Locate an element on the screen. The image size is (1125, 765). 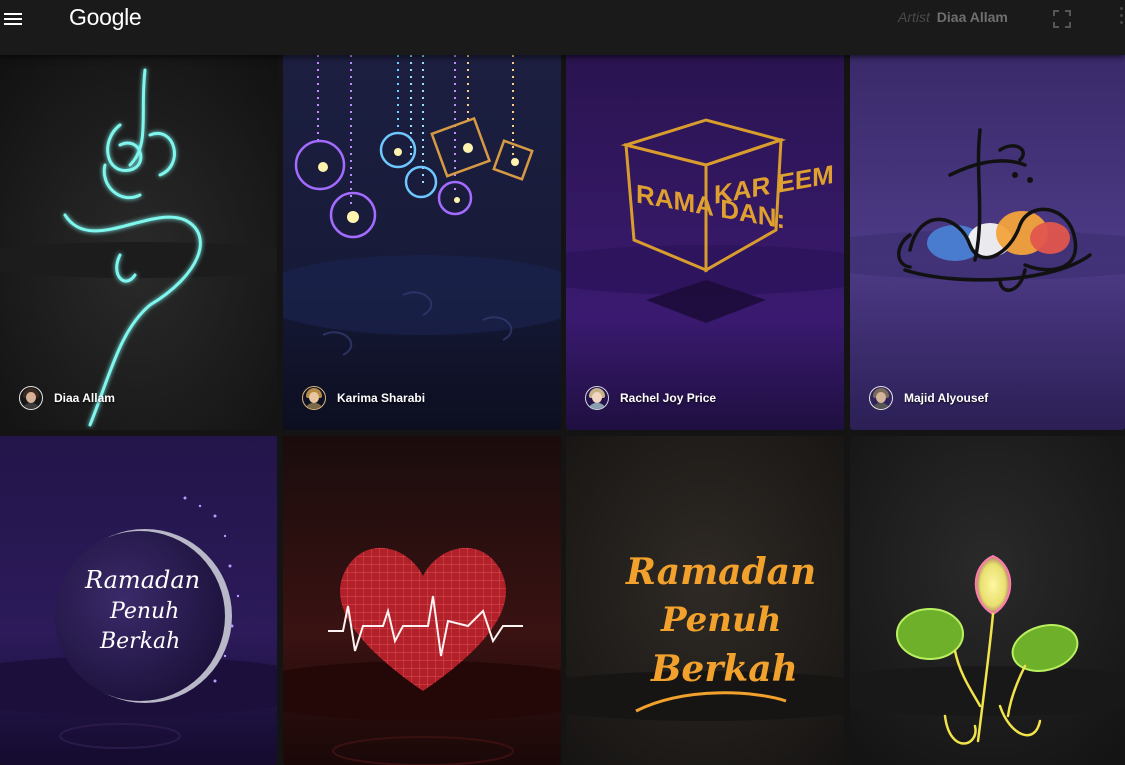
moon-script-line-2: Penuh is located at coordinates (144, 611).